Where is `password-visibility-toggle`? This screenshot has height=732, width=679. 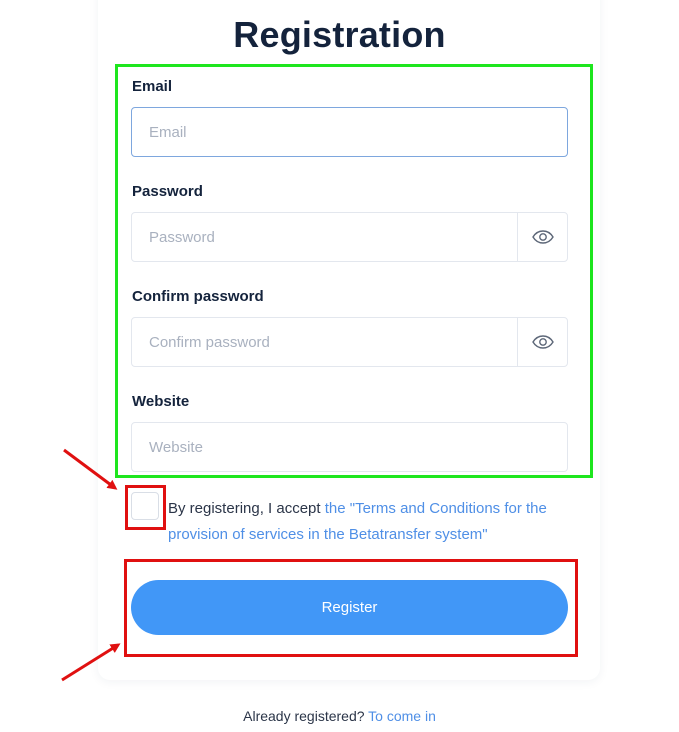 password-visibility-toggle is located at coordinates (542, 237).